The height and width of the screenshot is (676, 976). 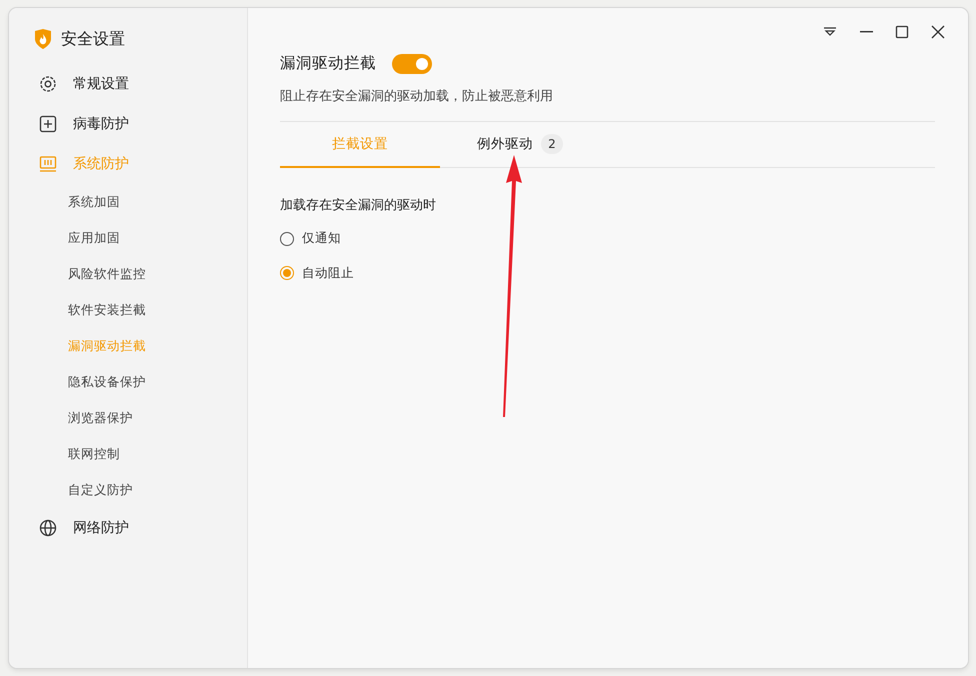 I want to click on setting-prompt: 加载存在安全漏洞的驱动时, so click(x=358, y=205).